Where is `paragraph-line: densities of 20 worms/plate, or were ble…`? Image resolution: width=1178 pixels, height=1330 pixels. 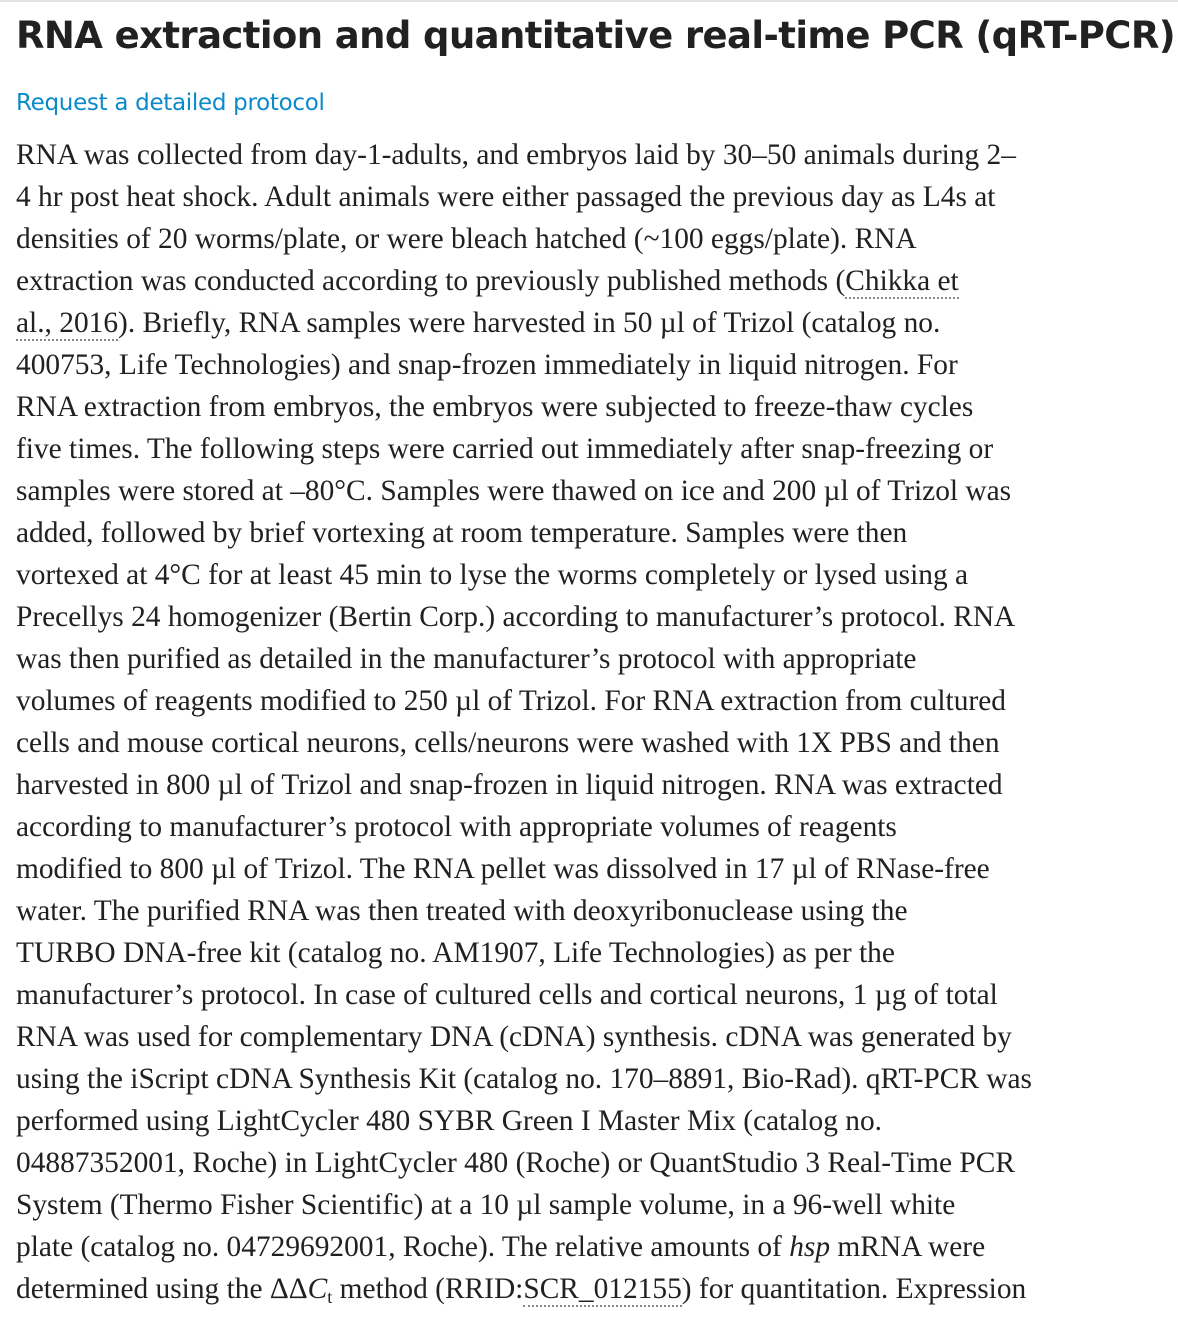
paragraph-line: densities of 20 worms/plate, or were ble… is located at coordinates (466, 239).